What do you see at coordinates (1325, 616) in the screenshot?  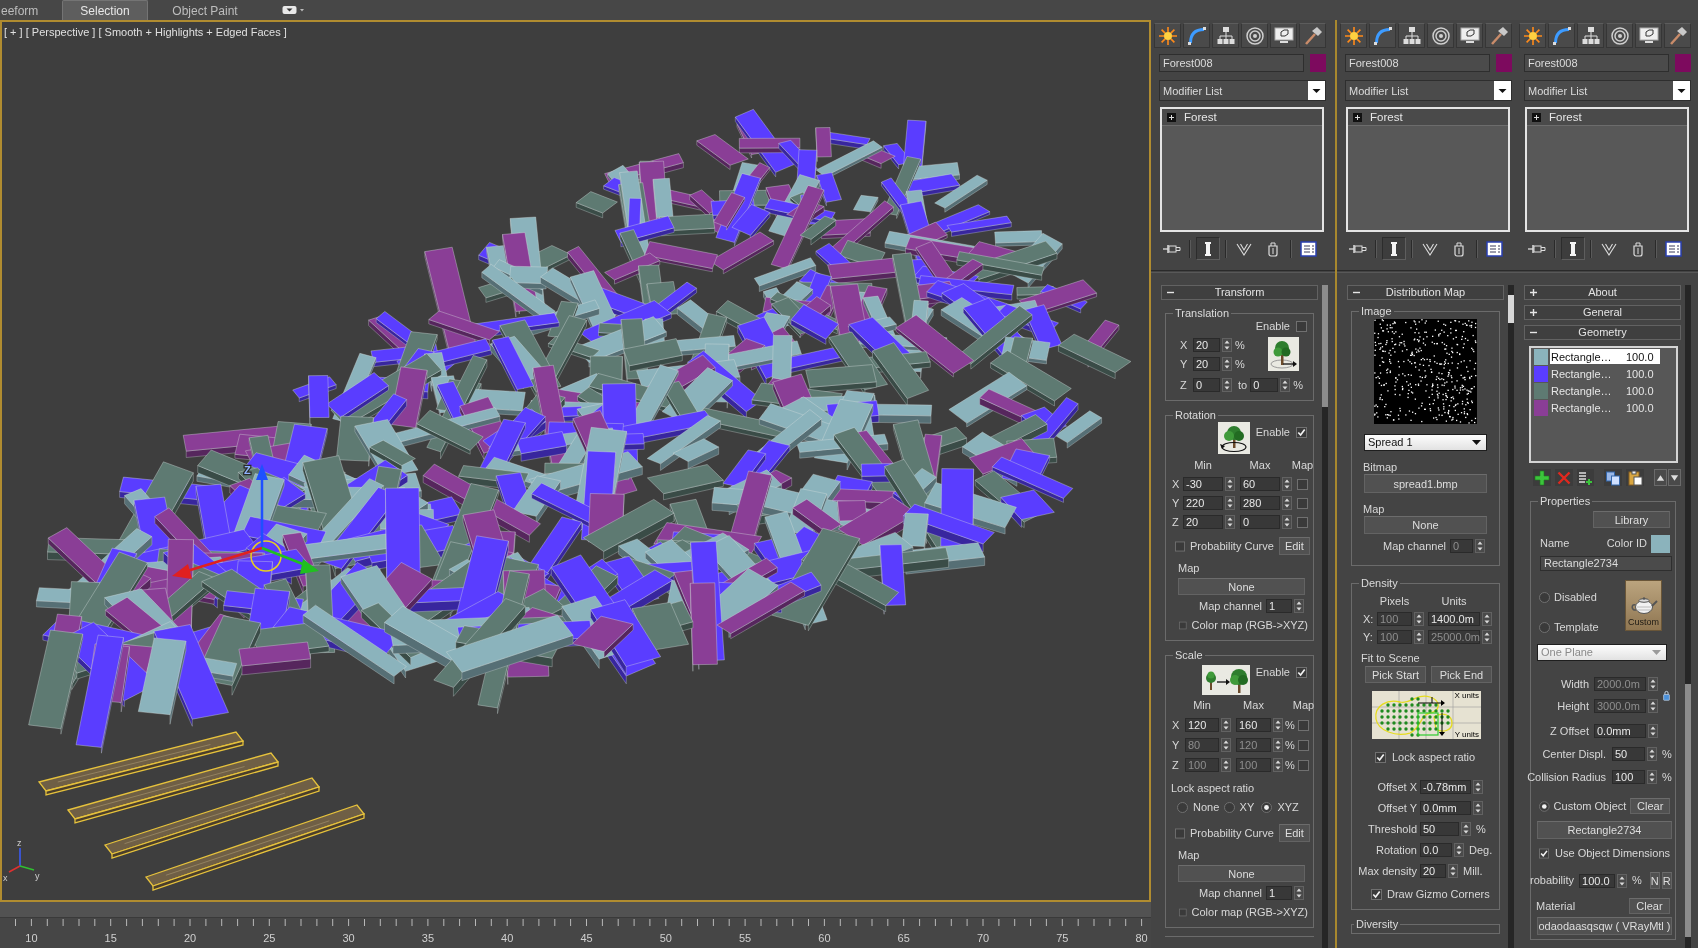 I see `scrollbar` at bounding box center [1325, 616].